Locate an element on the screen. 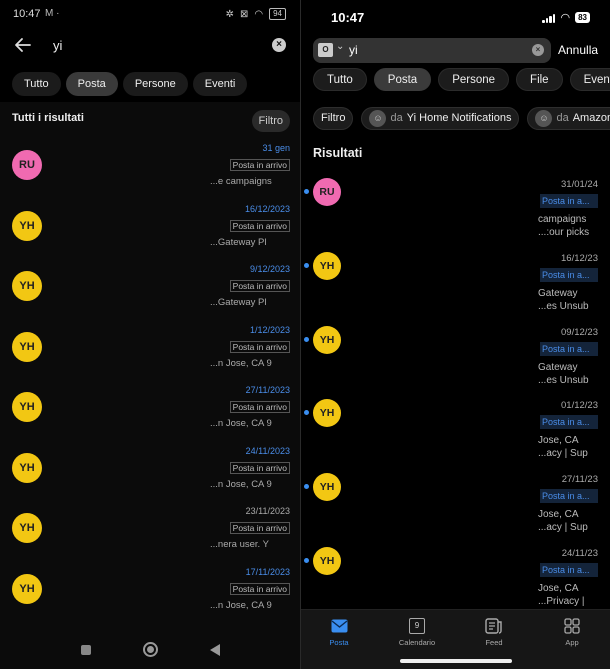 This screenshot has width=610, height=669. tabbar-label: Feed is located at coordinates (494, 642).